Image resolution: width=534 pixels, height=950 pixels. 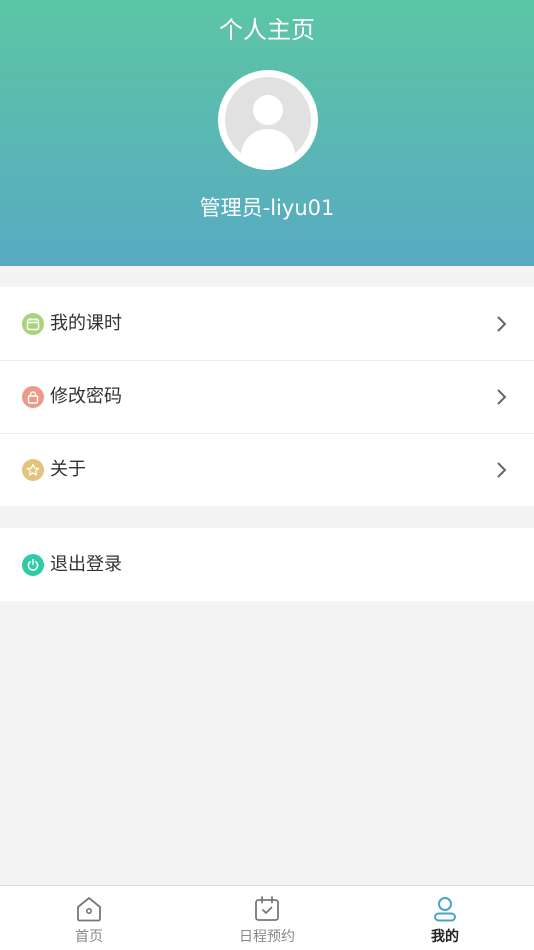 What do you see at coordinates (68, 469) in the screenshot?
I see `menu-item-label: 关于` at bounding box center [68, 469].